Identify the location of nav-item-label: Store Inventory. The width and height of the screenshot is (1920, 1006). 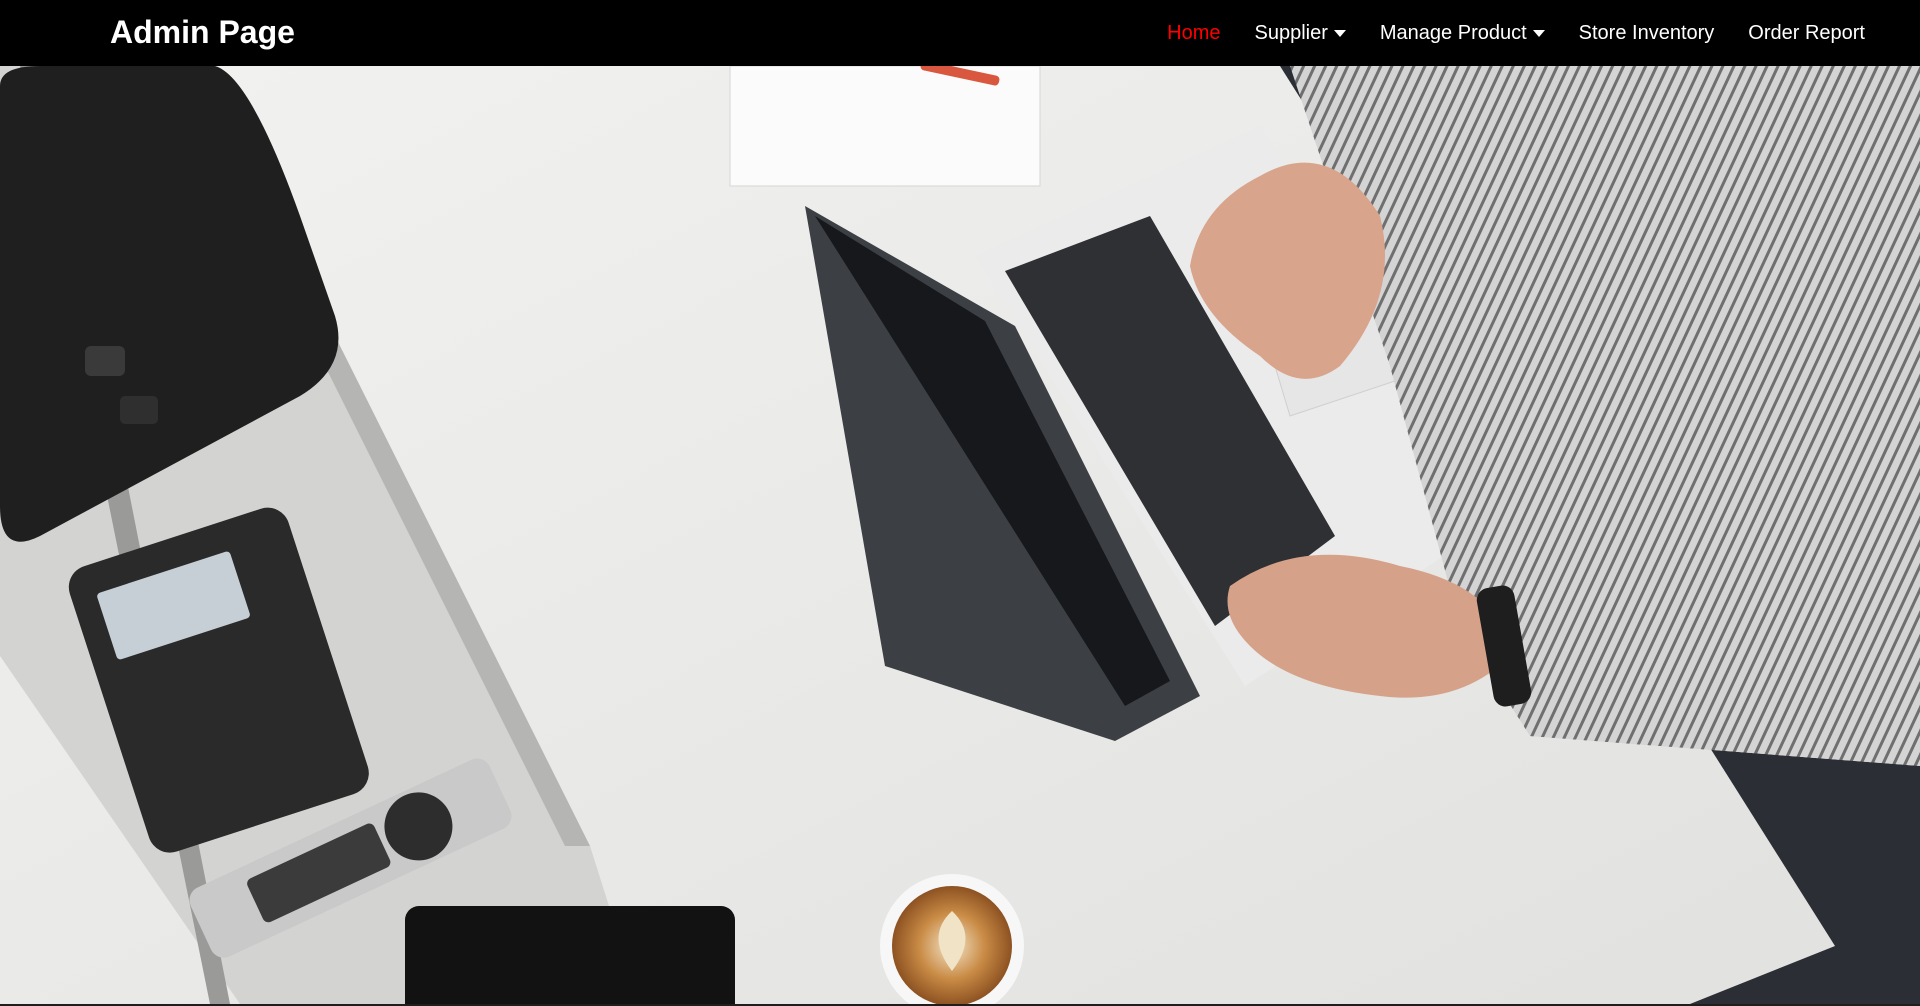
(1646, 33).